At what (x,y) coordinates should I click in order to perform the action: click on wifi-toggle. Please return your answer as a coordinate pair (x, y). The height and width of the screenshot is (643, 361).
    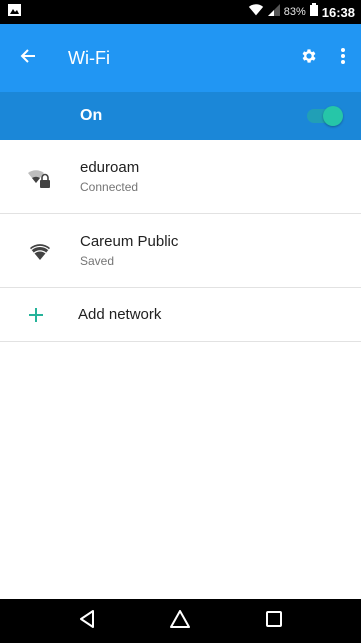
    Looking at the image, I should click on (325, 116).